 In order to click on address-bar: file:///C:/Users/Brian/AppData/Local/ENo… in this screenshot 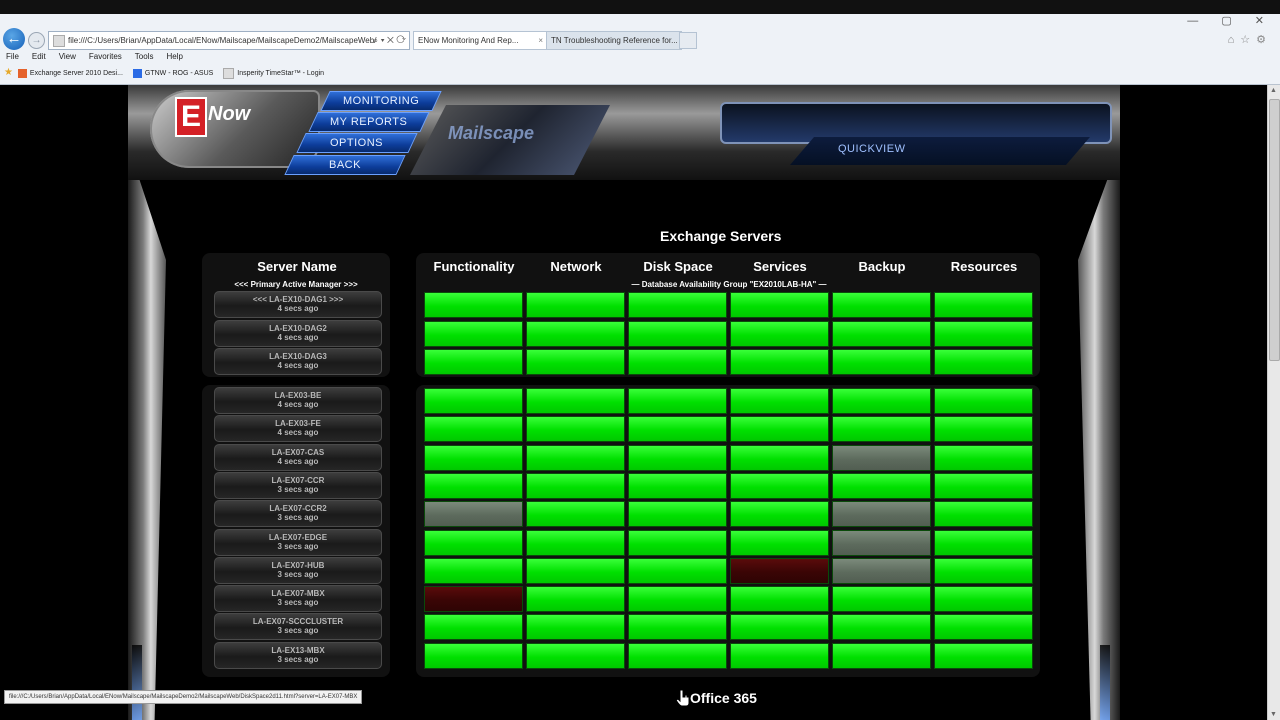, I will do `click(229, 40)`.